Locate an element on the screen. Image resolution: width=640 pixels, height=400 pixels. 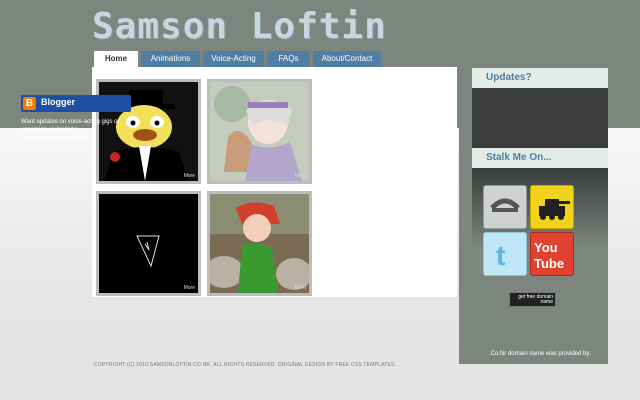
warrior-image is located at coordinates (259, 131).